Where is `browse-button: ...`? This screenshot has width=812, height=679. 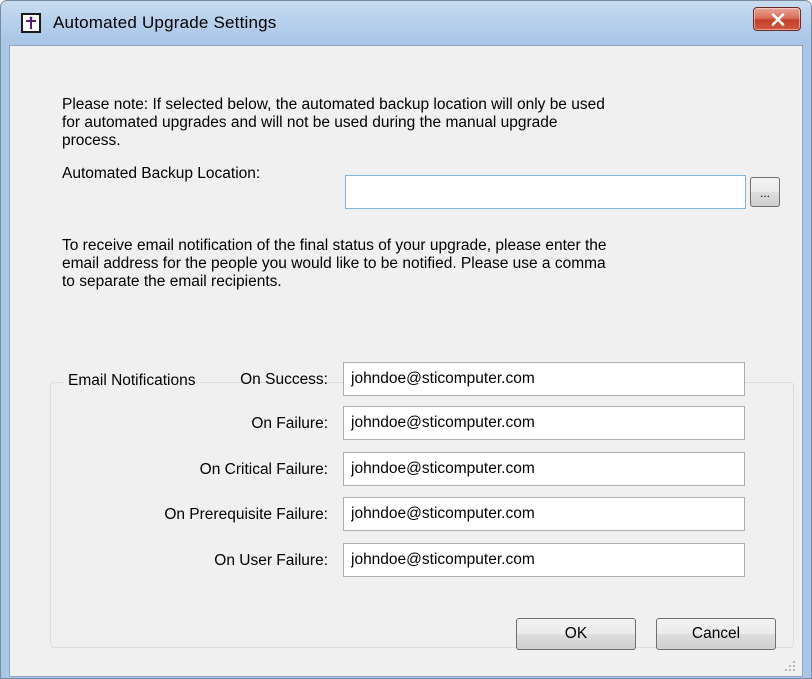 browse-button: ... is located at coordinates (765, 192).